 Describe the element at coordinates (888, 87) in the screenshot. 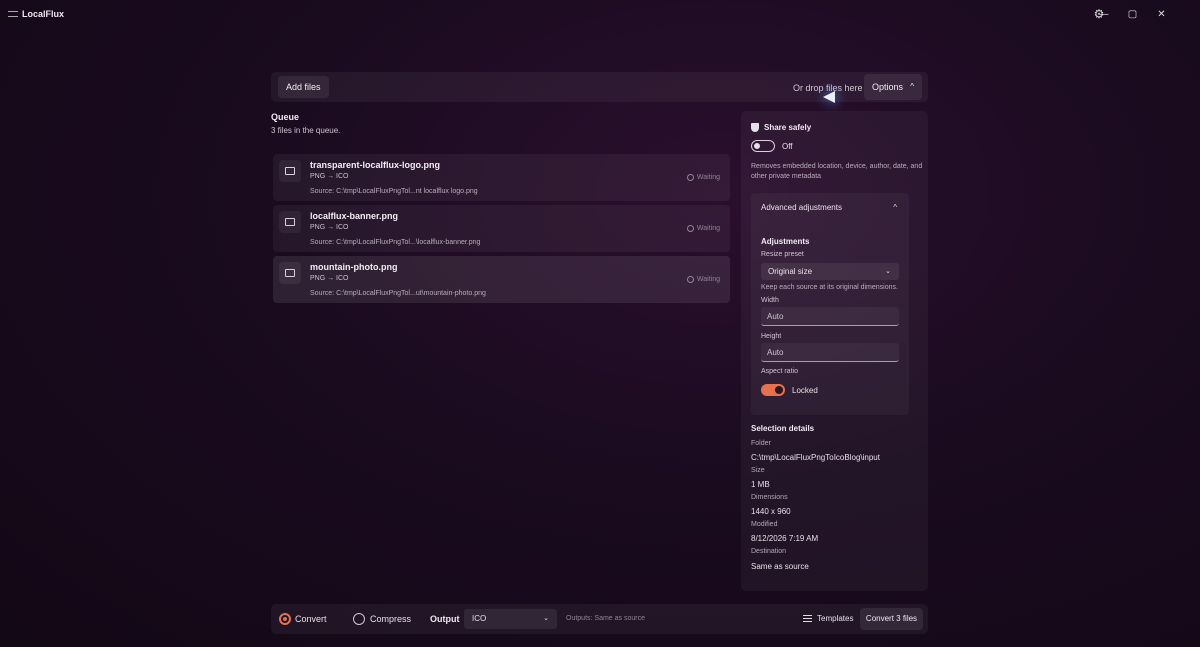

I see `options-label: Options` at that location.